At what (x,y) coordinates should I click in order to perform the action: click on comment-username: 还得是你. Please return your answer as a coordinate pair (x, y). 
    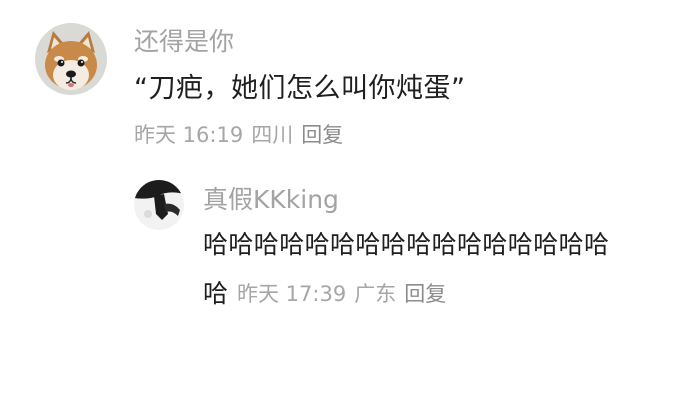
    Looking at the image, I should click on (184, 42).